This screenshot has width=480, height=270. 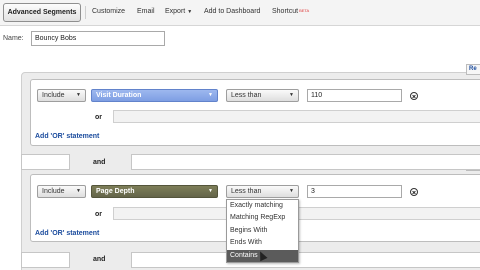 What do you see at coordinates (296, 116) in the screenshot?
I see `or-placeholder` at bounding box center [296, 116].